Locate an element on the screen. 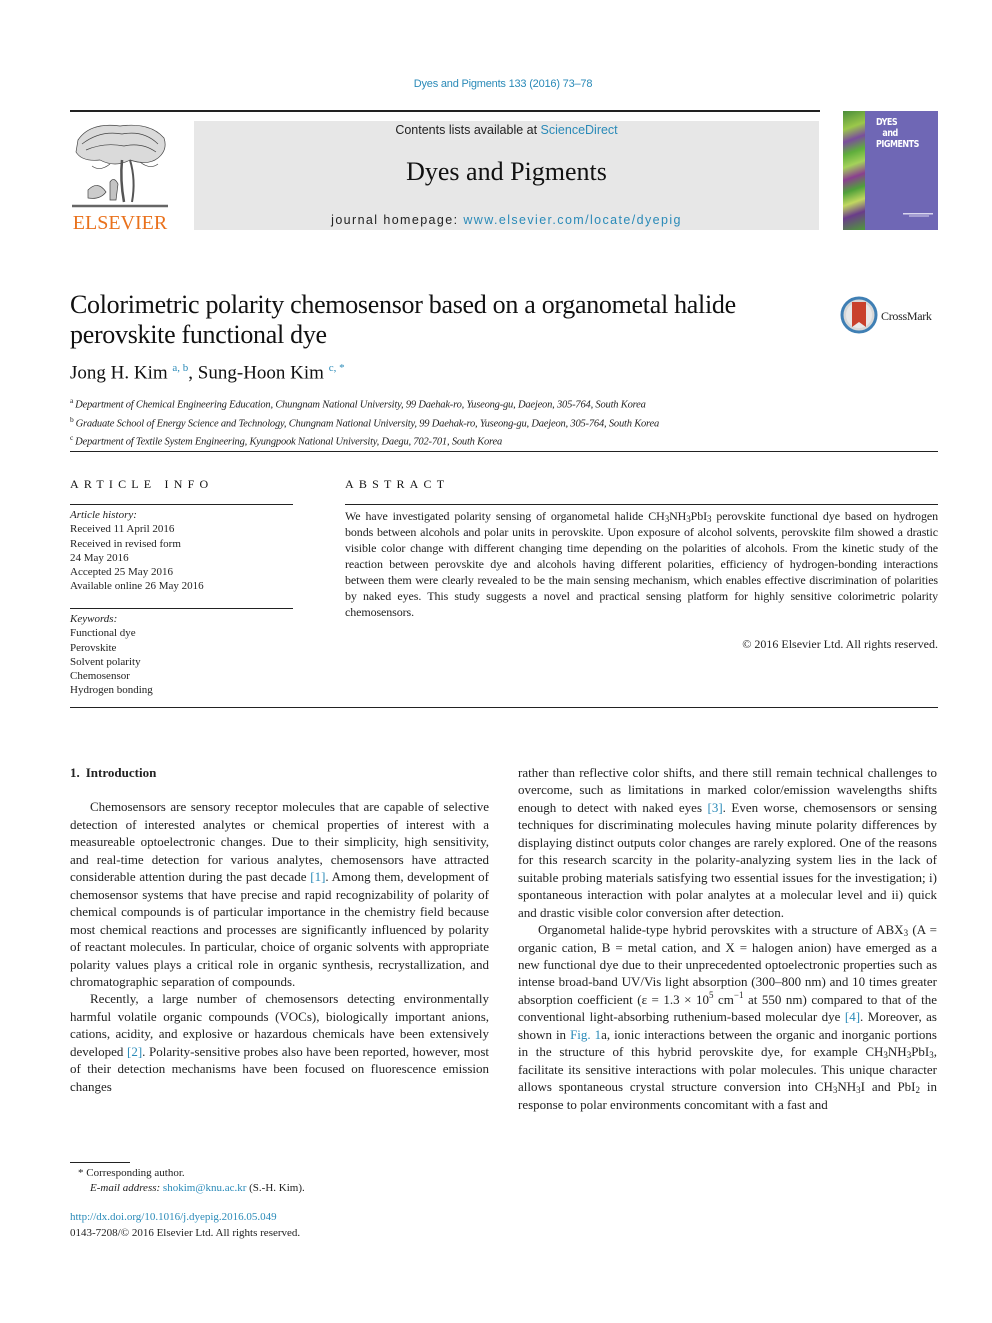 The width and height of the screenshot is (992, 1323). reference-link: [3] is located at coordinates (714, 807).